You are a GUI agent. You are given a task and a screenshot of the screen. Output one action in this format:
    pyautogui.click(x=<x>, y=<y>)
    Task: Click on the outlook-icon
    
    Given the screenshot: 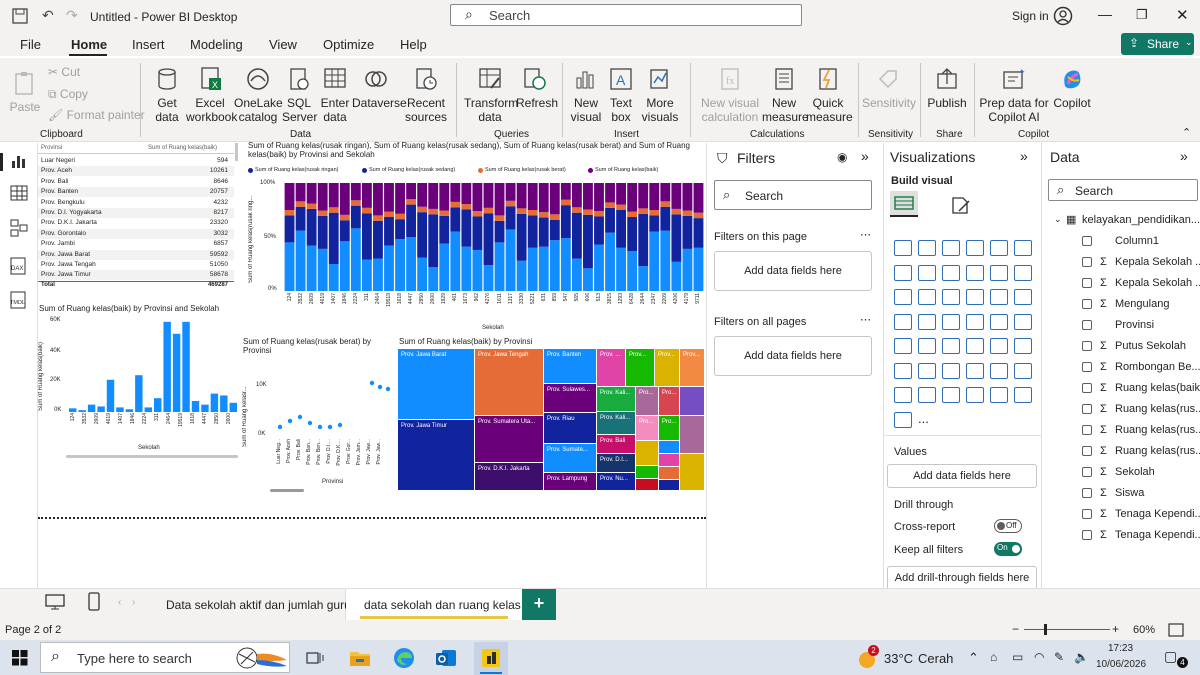 What is the action you would take?
    pyautogui.click(x=446, y=658)
    